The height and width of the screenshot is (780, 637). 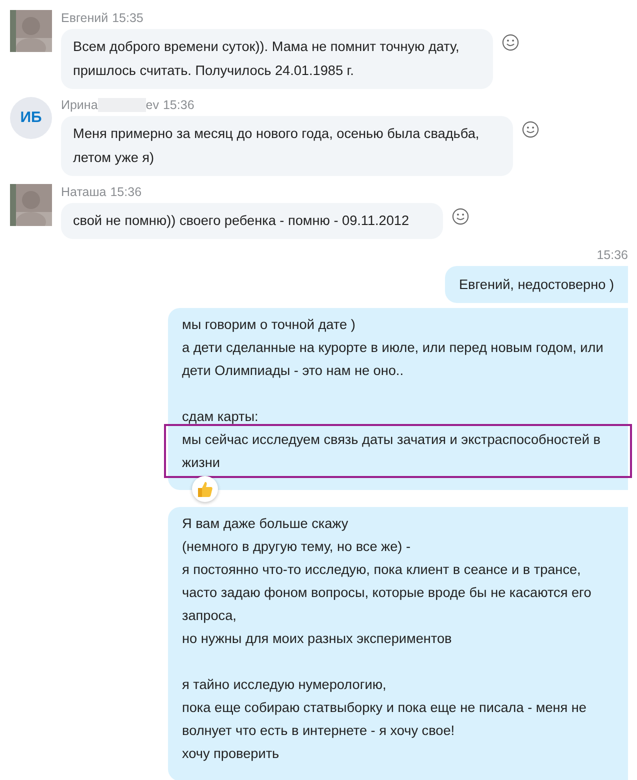 I want to click on avatar: ИБ, so click(x=31, y=118).